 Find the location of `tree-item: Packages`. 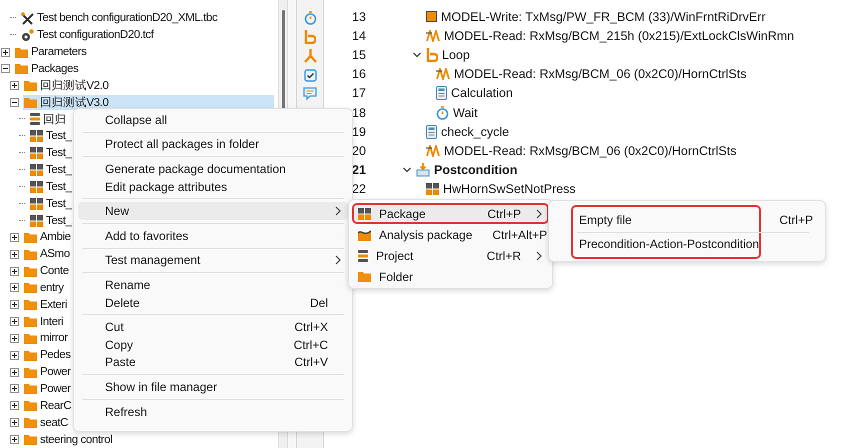

tree-item: Packages is located at coordinates (46, 68).